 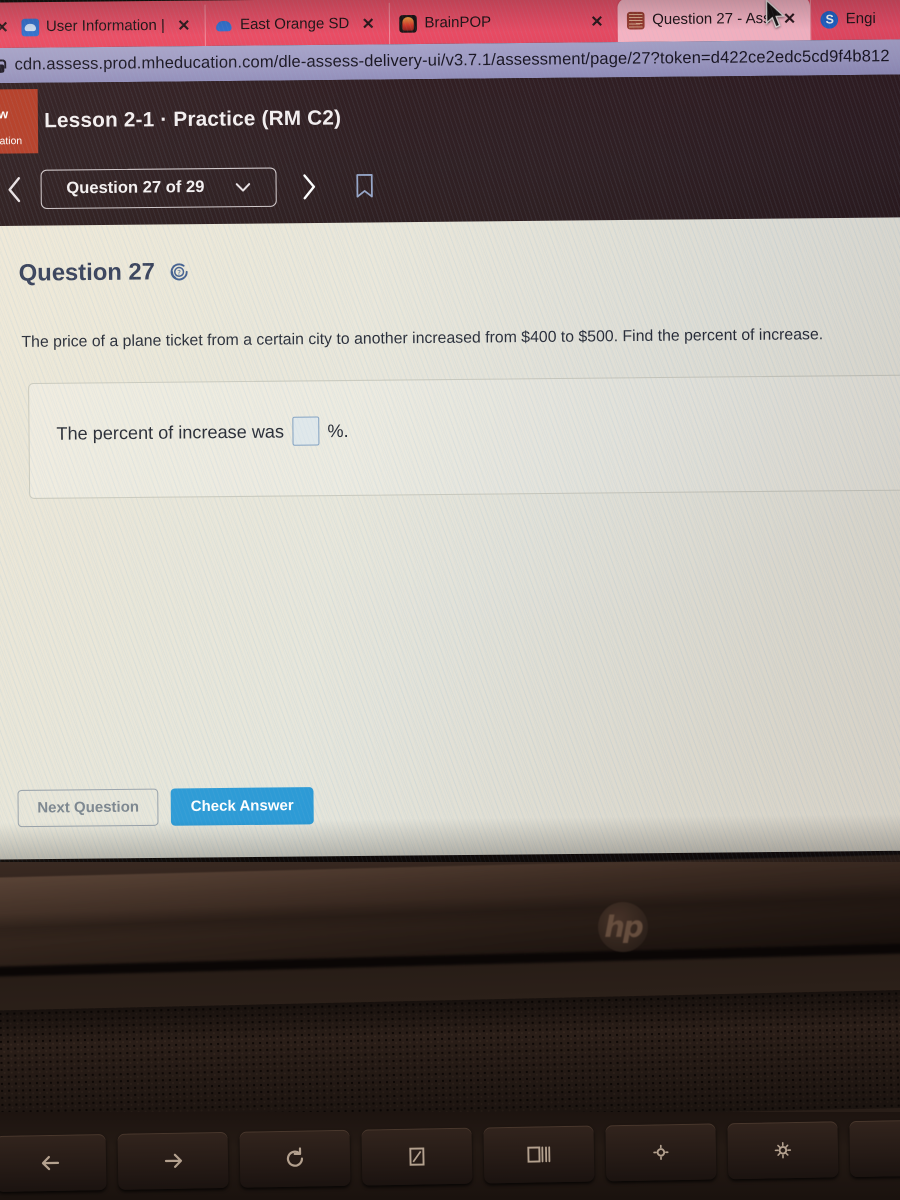 I want to click on action-button-row: Next Question Check Answer, so click(x=165, y=807).